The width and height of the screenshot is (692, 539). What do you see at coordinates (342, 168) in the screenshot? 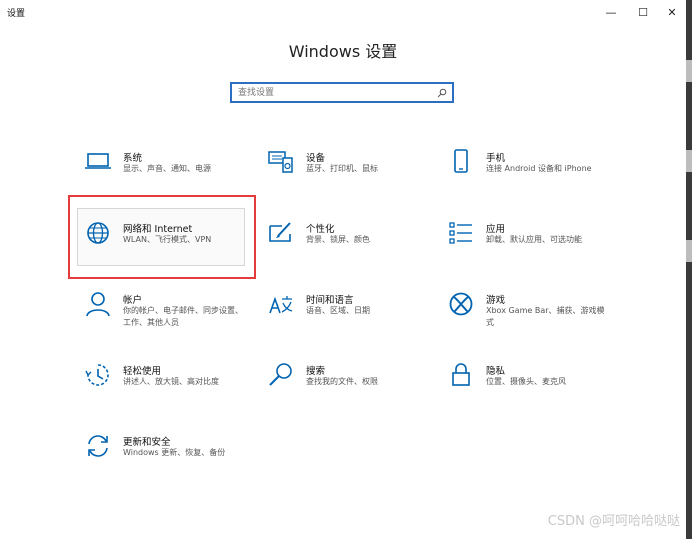
I see `category-description: 蓝牙、打印机、鼠标` at bounding box center [342, 168].